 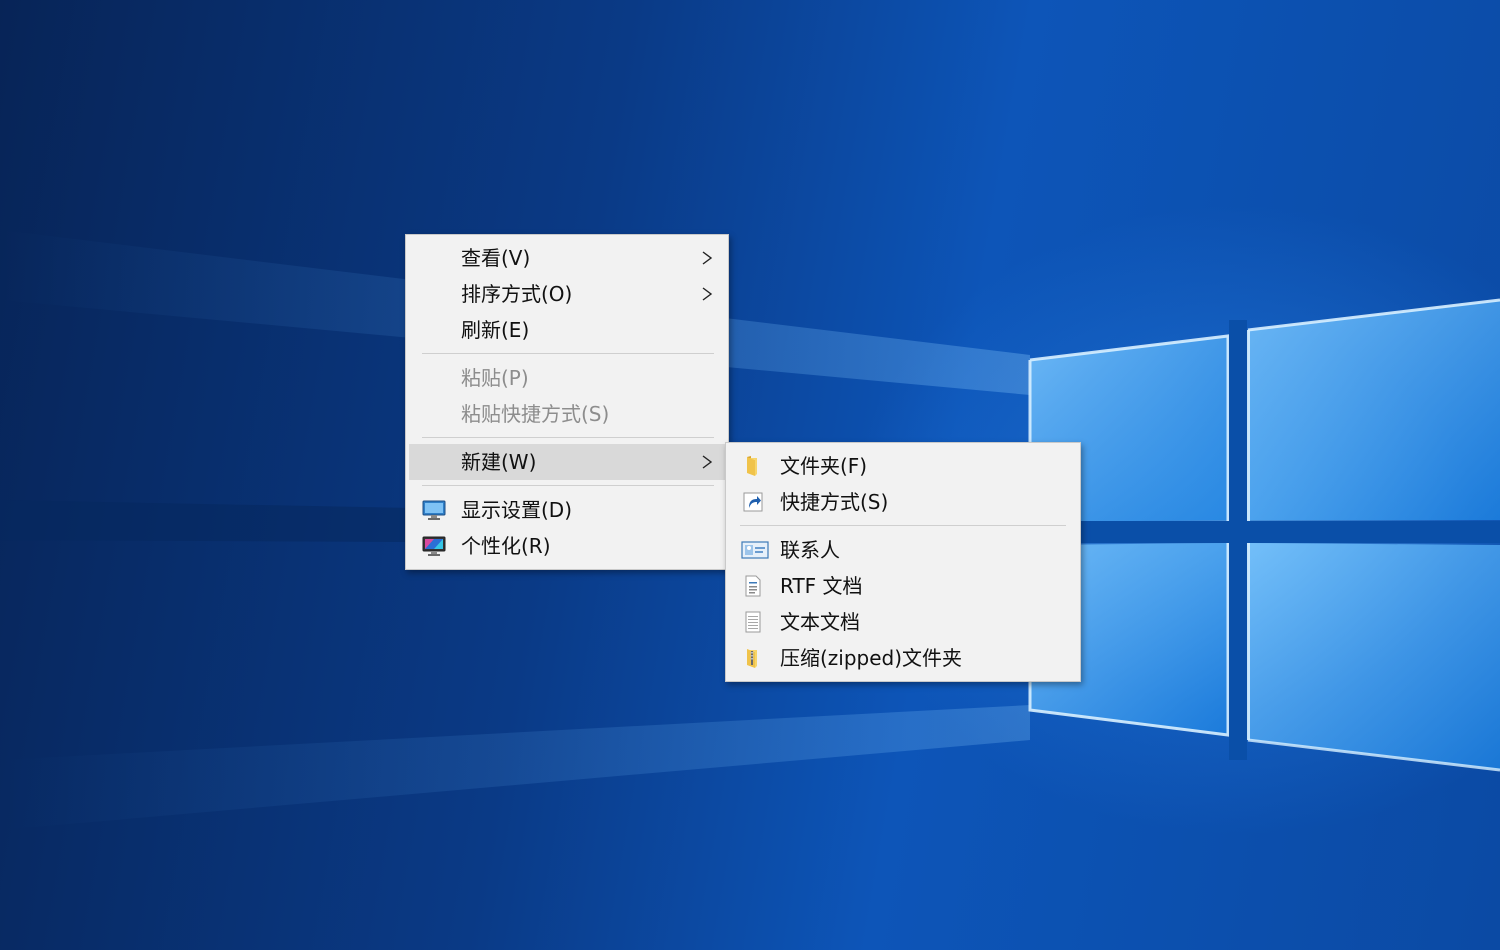 I want to click on text-document-icon, so click(x=753, y=622).